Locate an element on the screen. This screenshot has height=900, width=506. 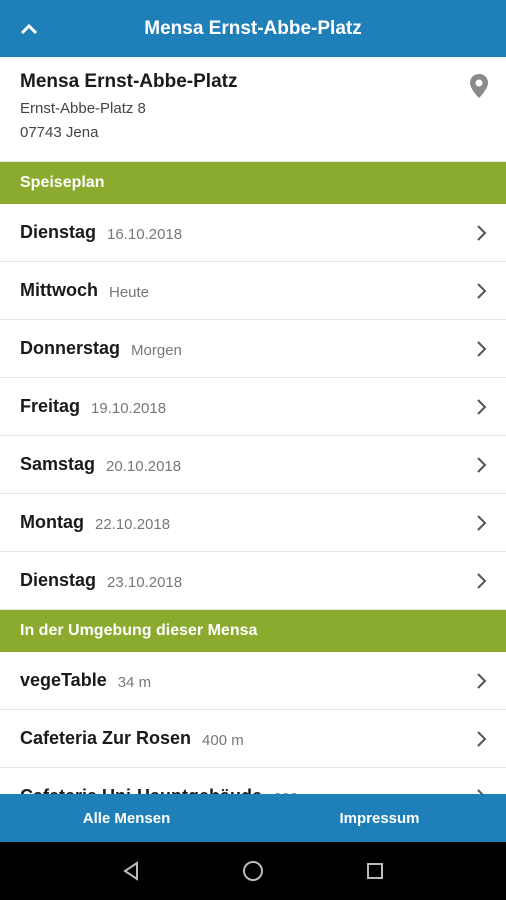
nearby-row-title: Cafeteria Zur Rosen is located at coordinates (106, 738).